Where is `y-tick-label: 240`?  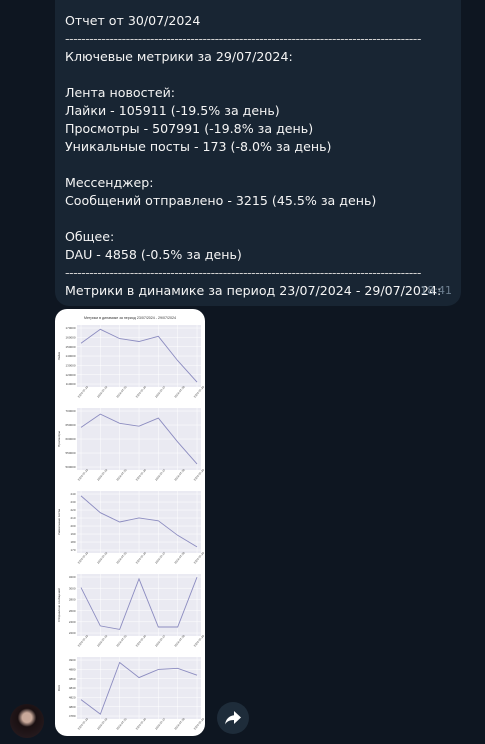
y-tick-label: 240 is located at coordinates (72, 494).